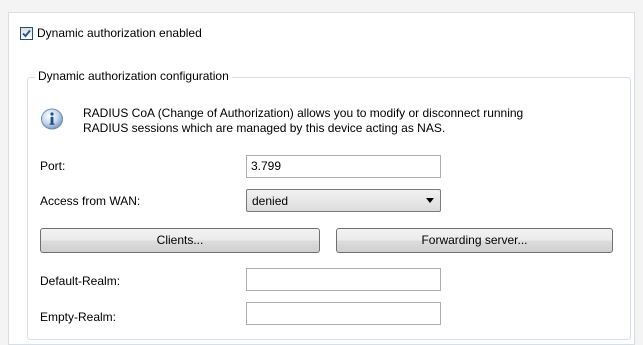  What do you see at coordinates (343, 166) in the screenshot?
I see `port-input: 3.799` at bounding box center [343, 166].